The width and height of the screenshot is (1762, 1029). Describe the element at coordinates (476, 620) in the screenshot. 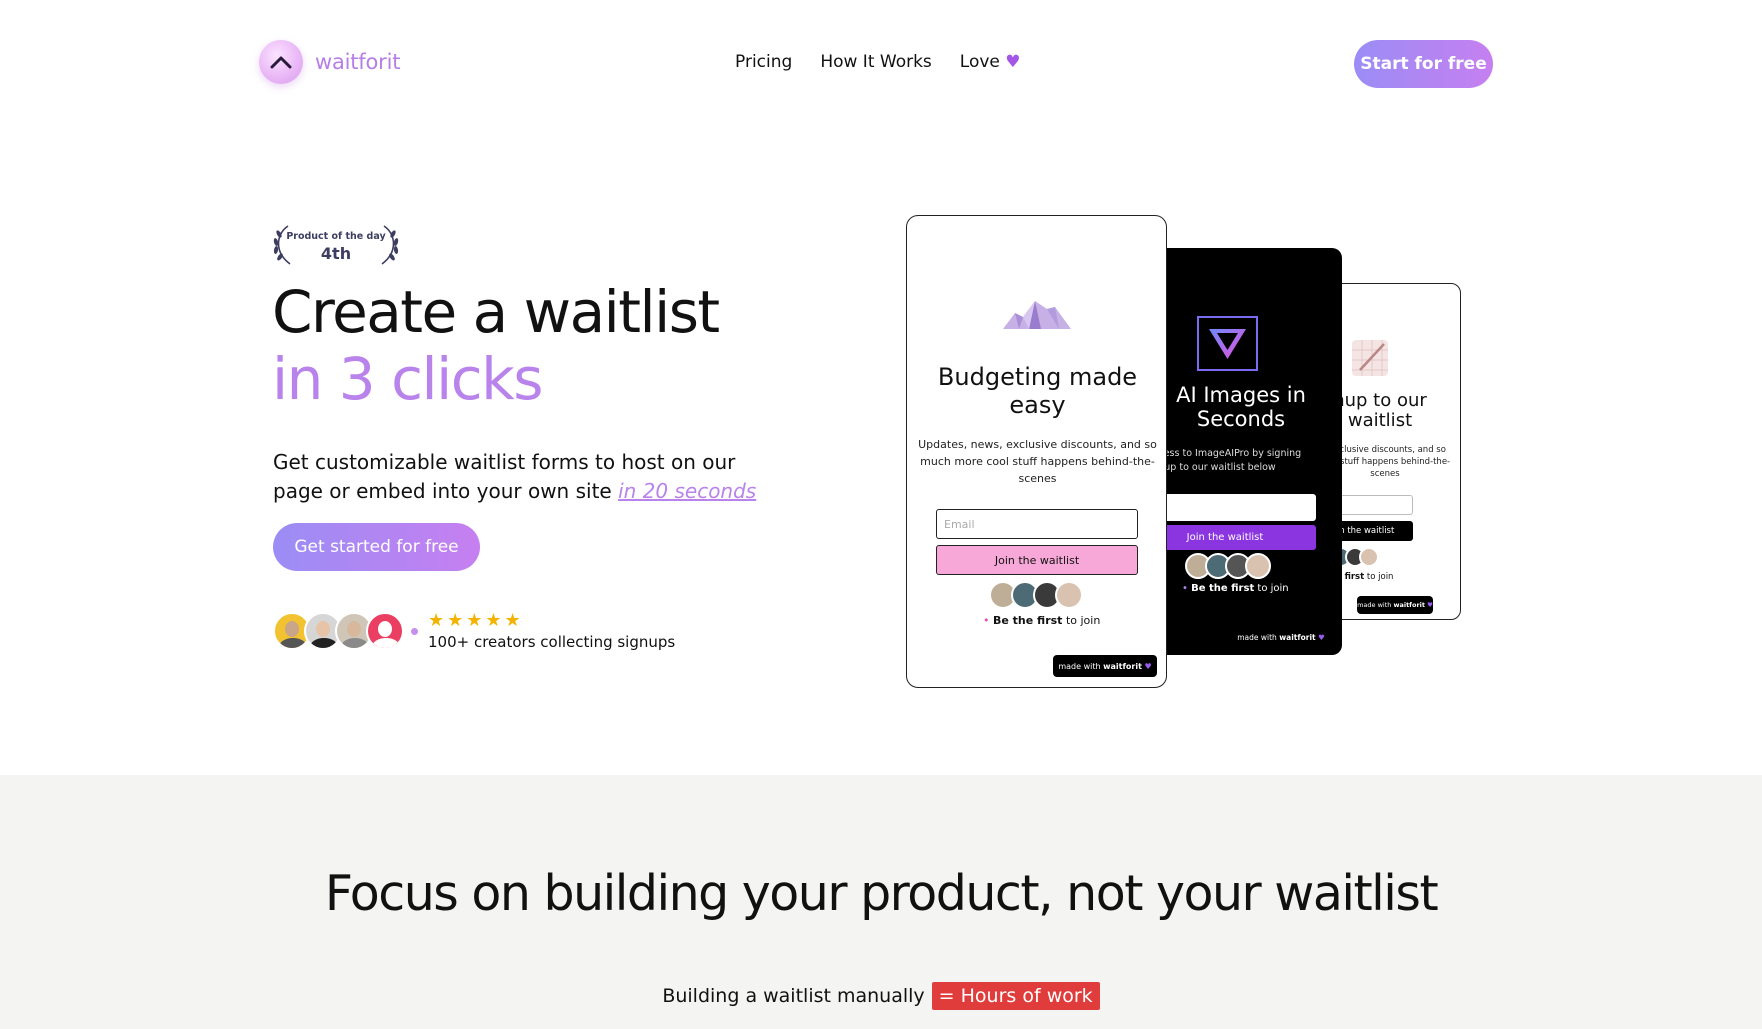

I see `five-stars-icon: ★★★★★` at that location.